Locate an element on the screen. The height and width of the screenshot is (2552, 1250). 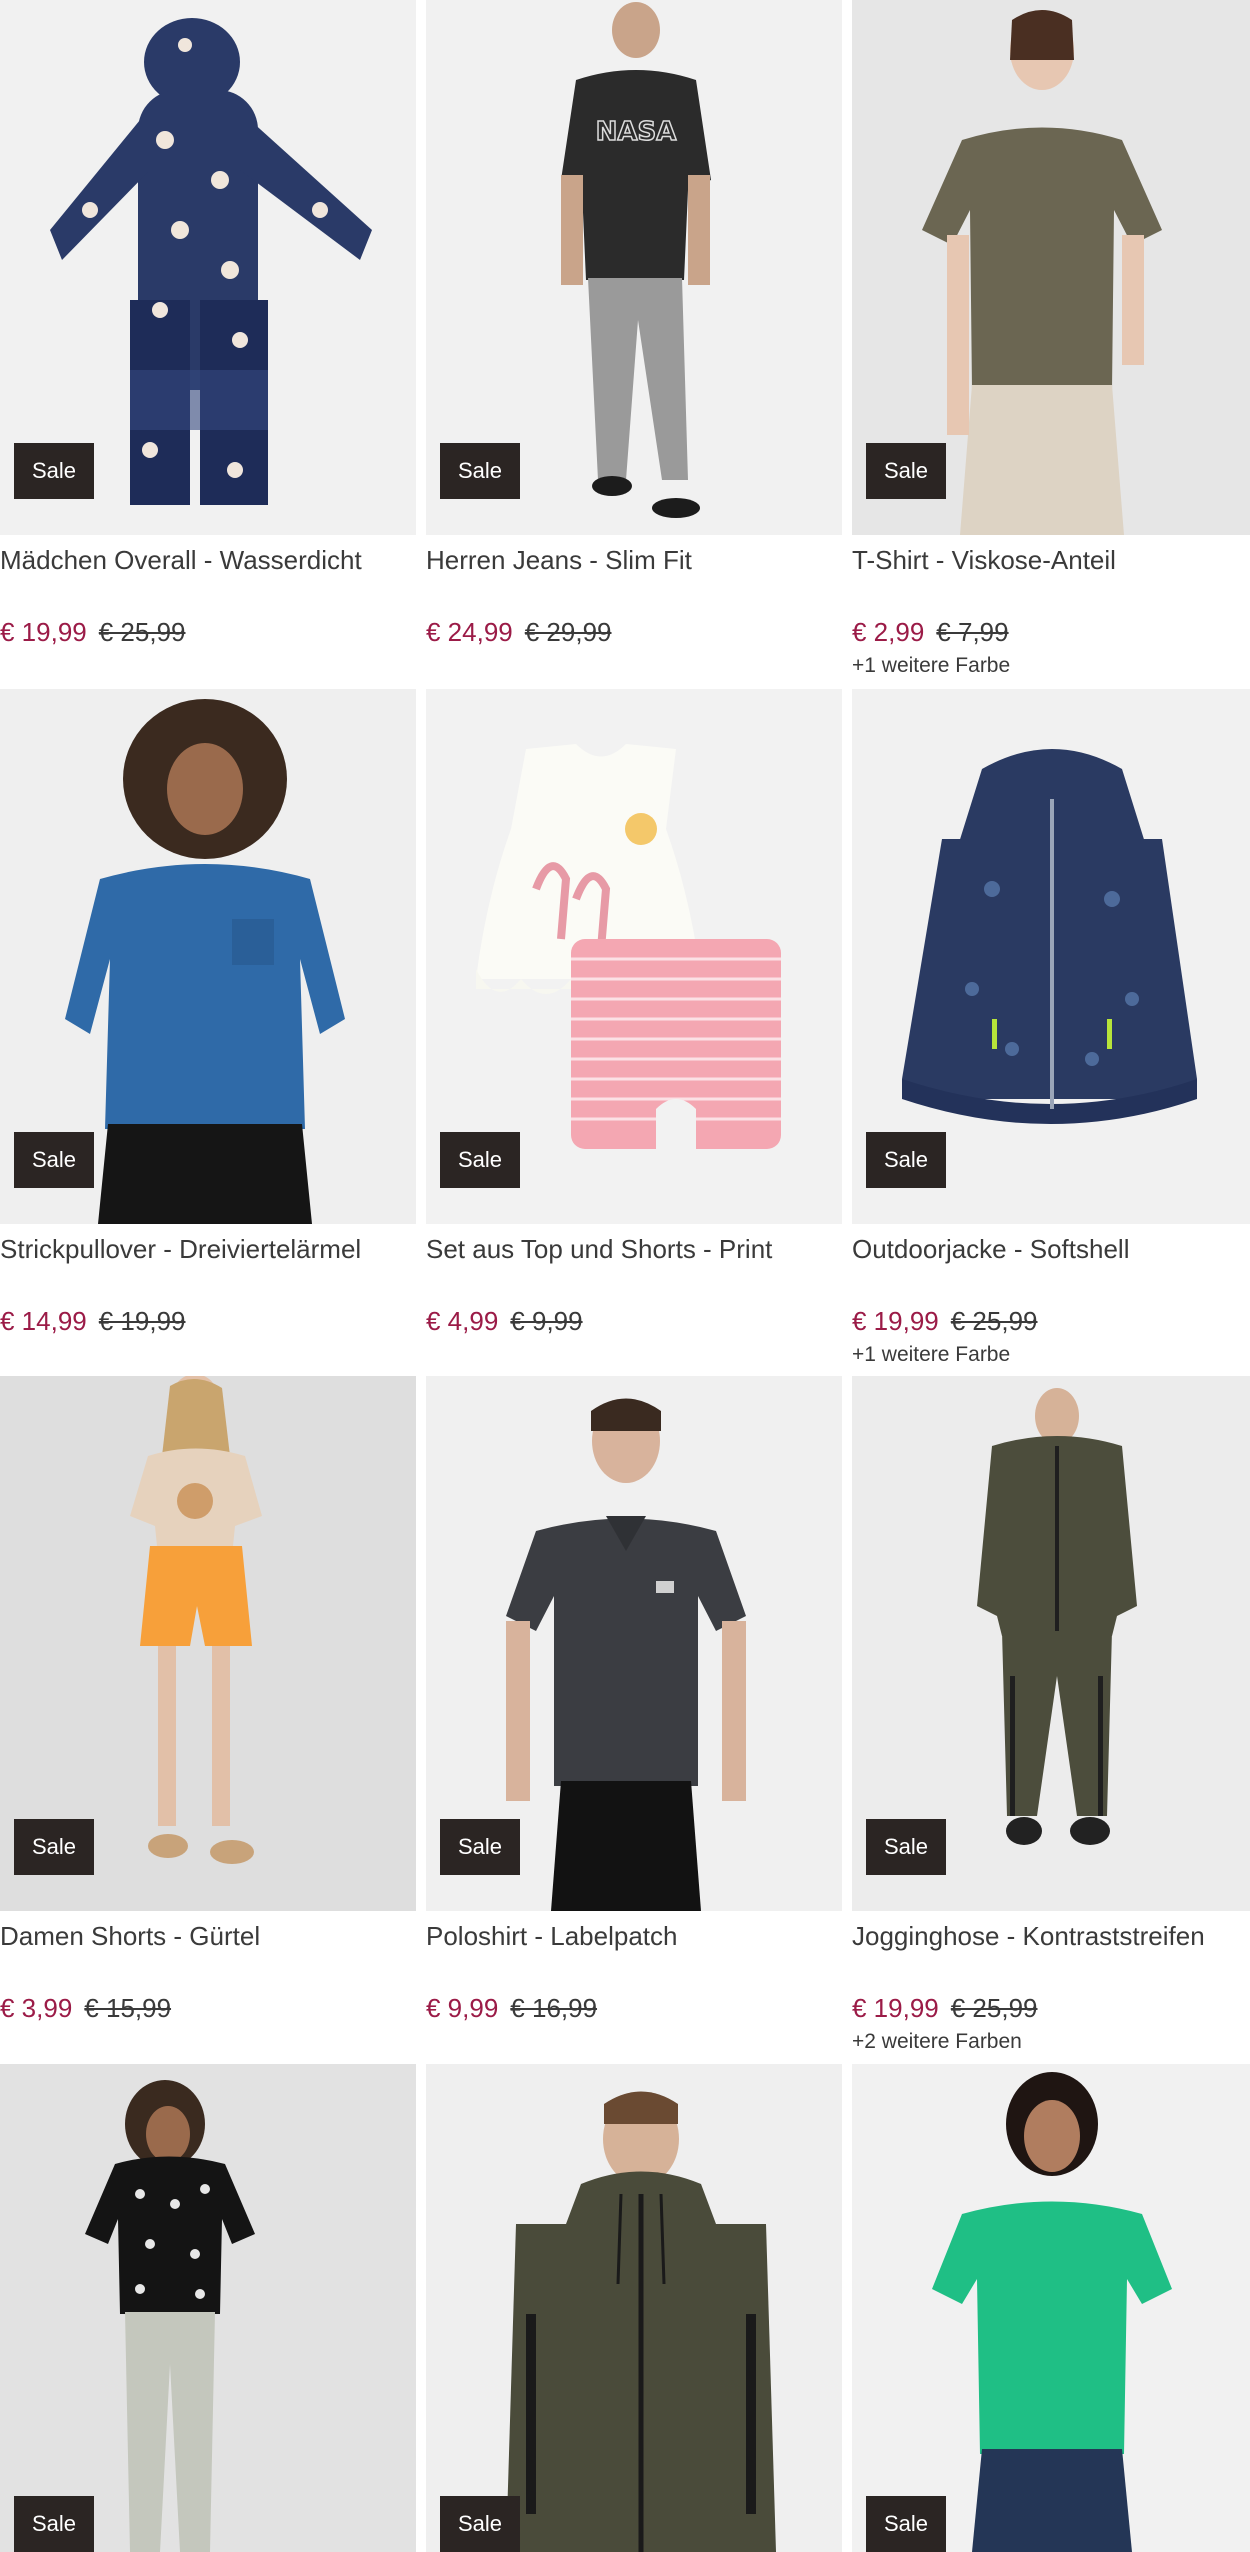
old-price: € 15,99 is located at coordinates (128, 2008).